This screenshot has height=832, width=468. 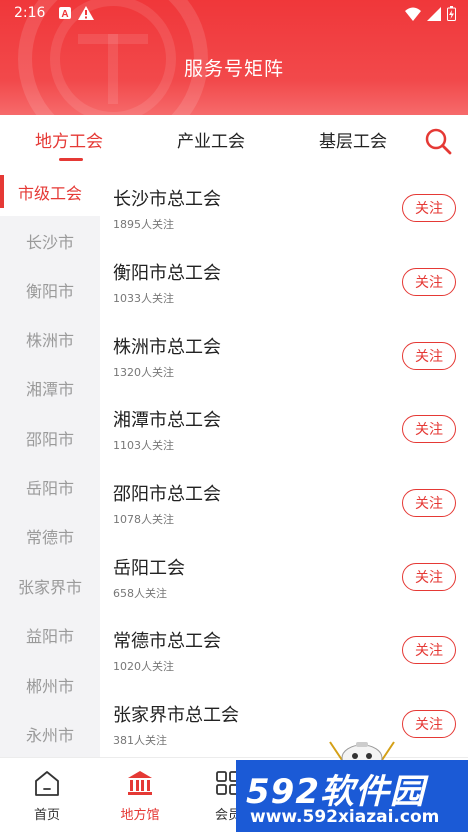 I want to click on watermark-brand: 592软件园, so click(x=335, y=792).